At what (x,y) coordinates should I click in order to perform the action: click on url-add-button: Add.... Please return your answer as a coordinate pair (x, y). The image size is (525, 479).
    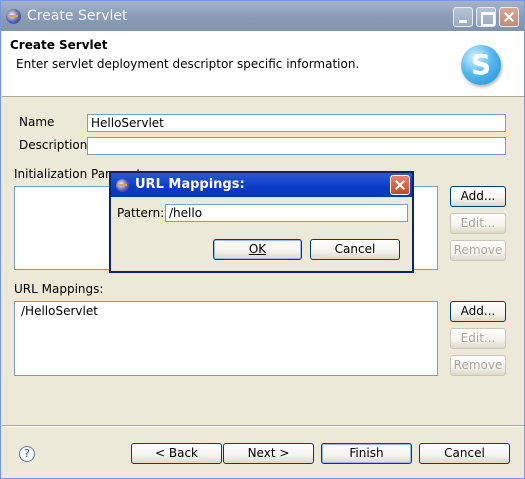
    Looking at the image, I should click on (478, 311).